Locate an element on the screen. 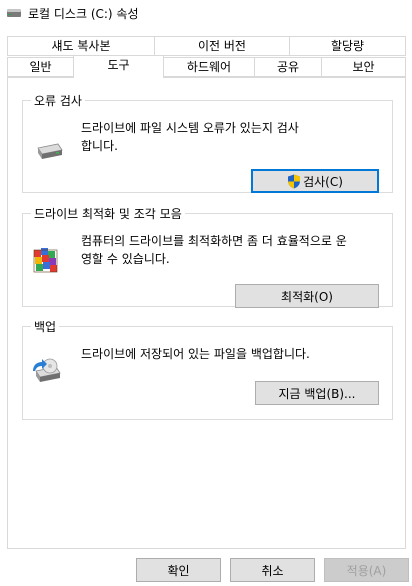 This screenshot has width=412, height=586. apply-button-label: 적용(A) is located at coordinates (366, 570).